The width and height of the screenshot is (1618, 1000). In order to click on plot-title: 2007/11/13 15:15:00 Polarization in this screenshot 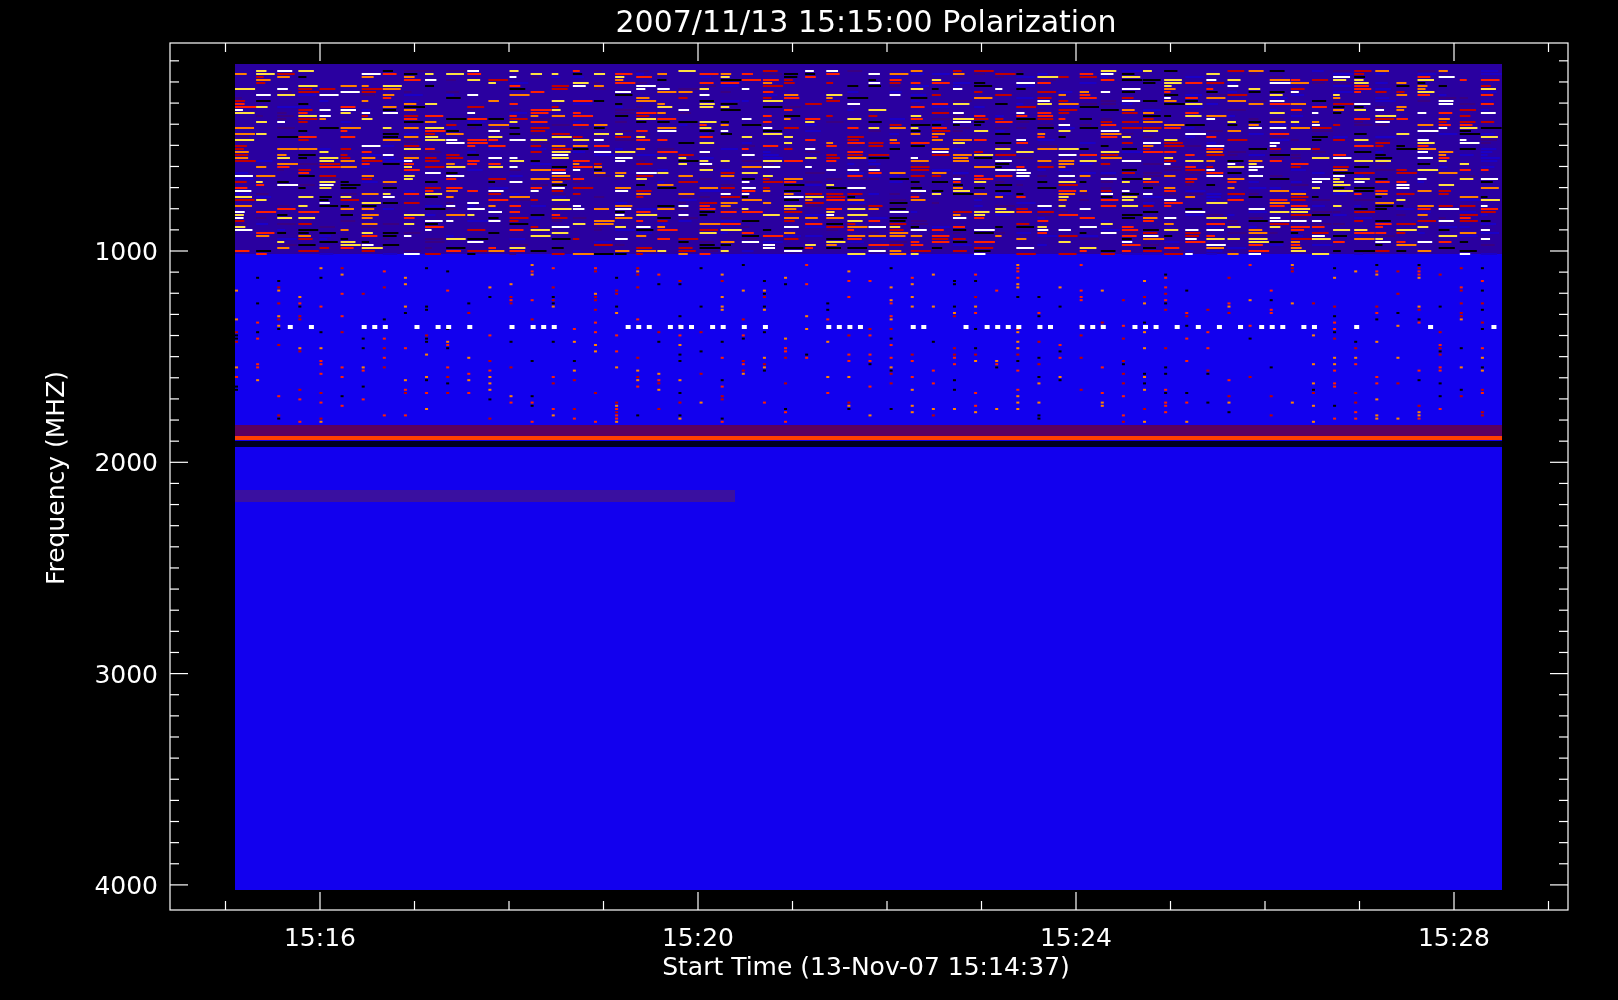, I will do `click(866, 21)`.